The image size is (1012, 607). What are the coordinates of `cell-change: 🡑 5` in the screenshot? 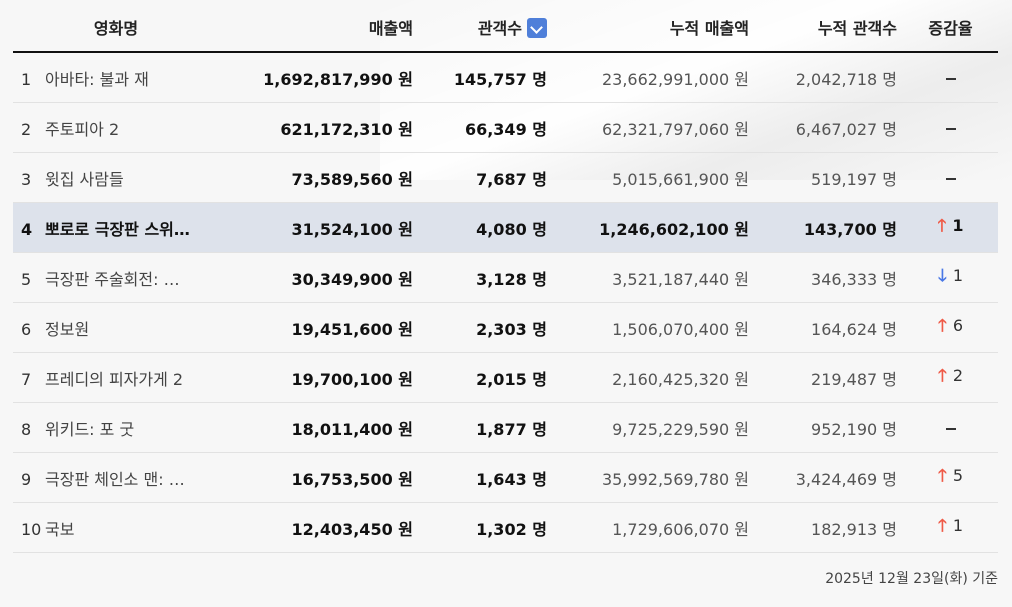 It's located at (950, 477).